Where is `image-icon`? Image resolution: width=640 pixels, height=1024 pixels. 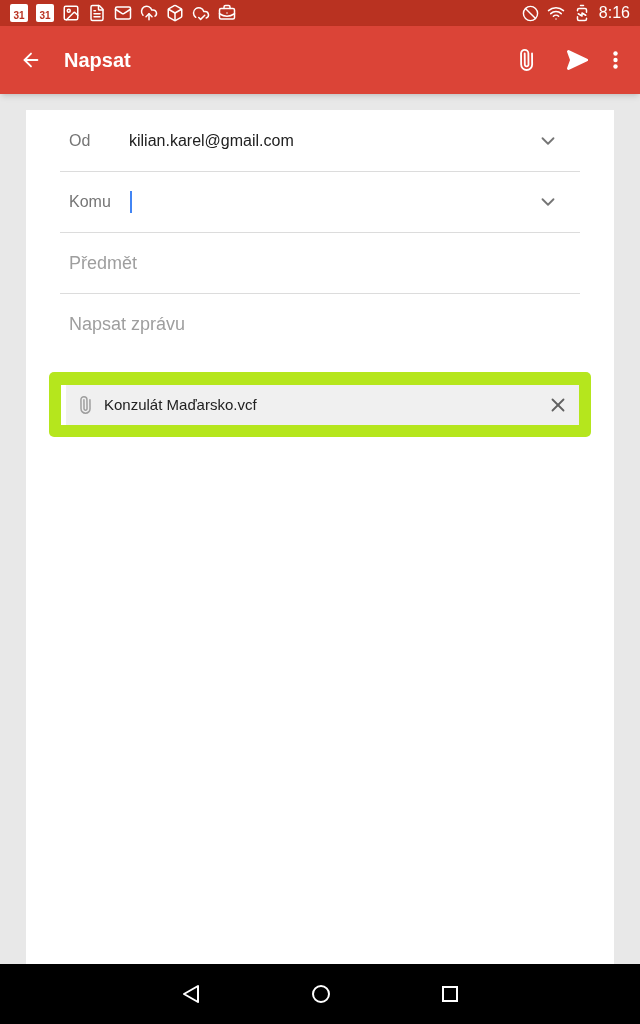 image-icon is located at coordinates (71, 13).